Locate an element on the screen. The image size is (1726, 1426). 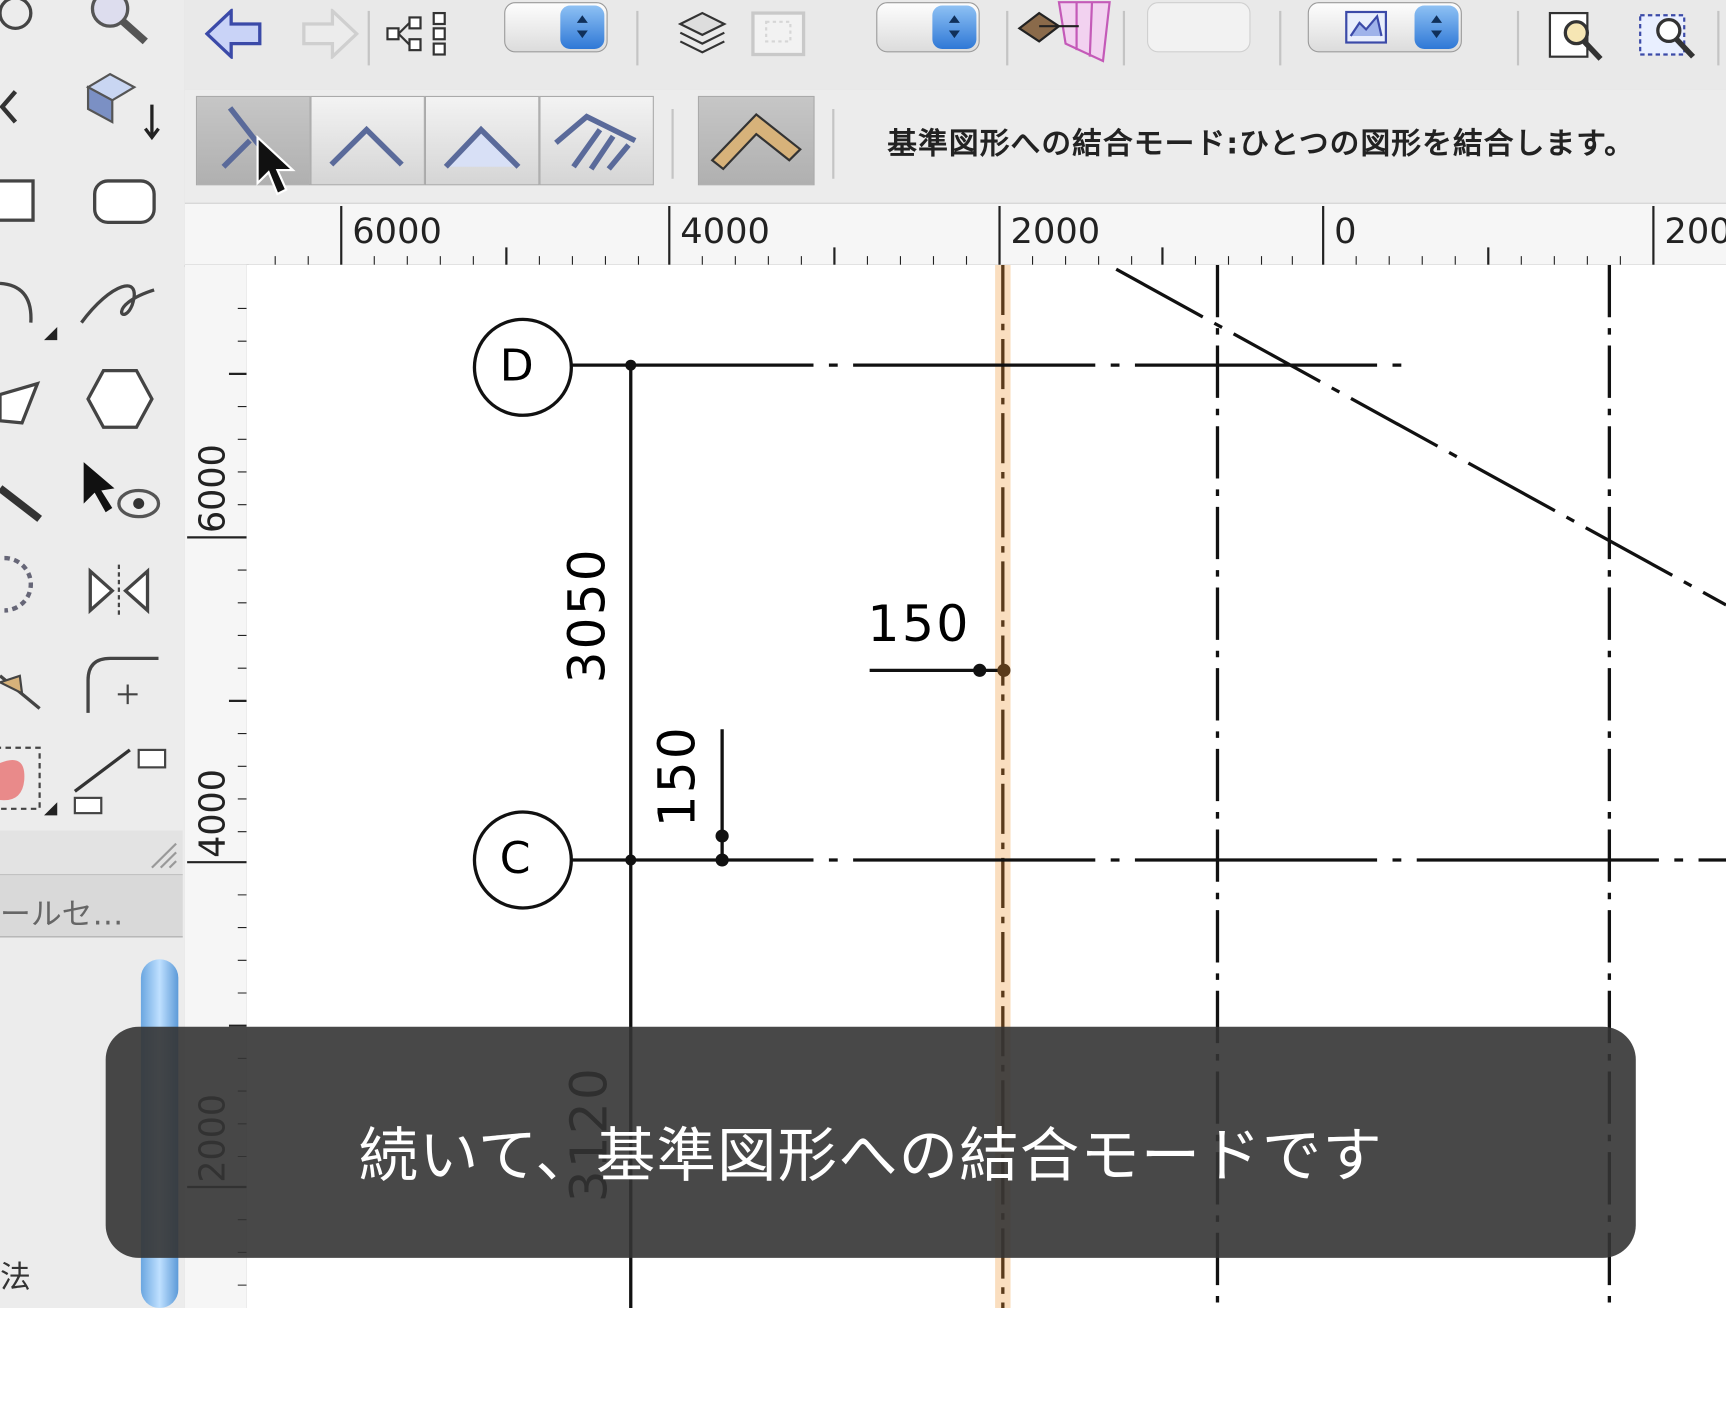
diagonal-grid-line is located at coordinates (1420, 437).